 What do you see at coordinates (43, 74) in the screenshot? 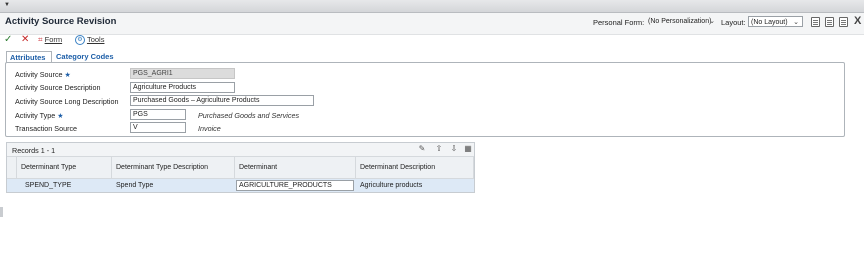
I see `activity-source-label: Activity Source ★` at bounding box center [43, 74].